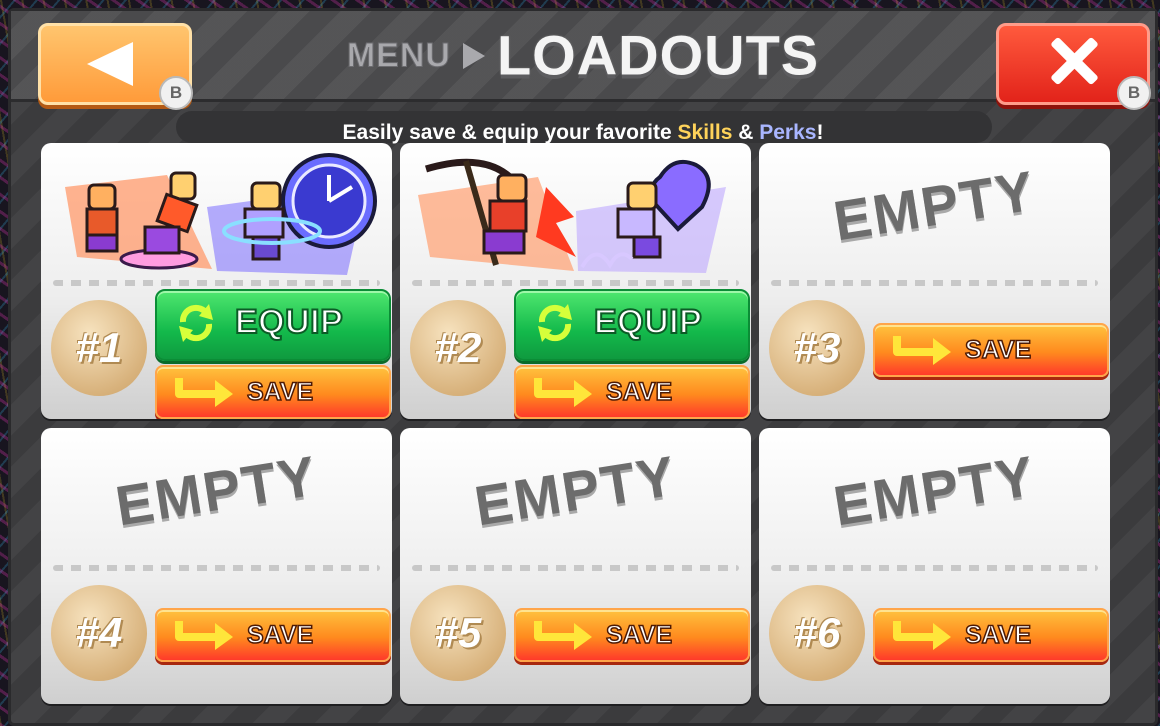 The height and width of the screenshot is (726, 1160). Describe the element at coordinates (658, 55) in the screenshot. I see `title-loadouts: LOADOUTS` at that location.